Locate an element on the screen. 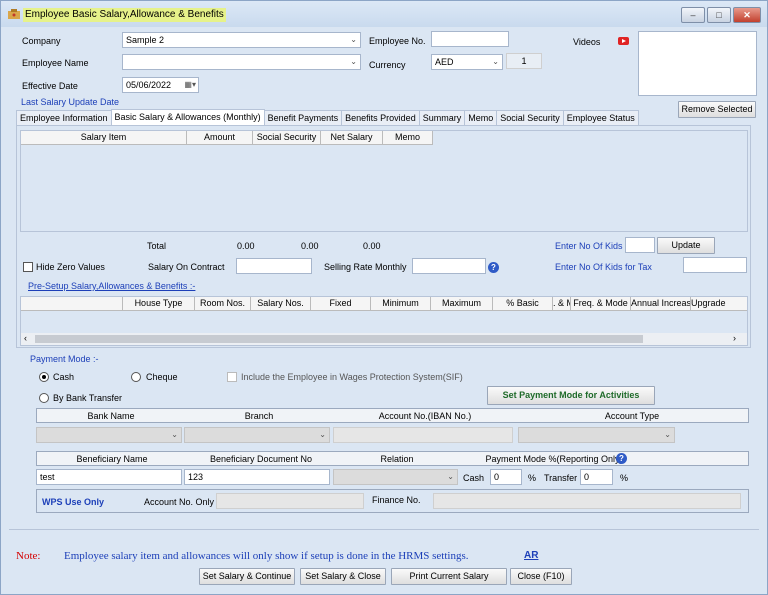 The image size is (768, 595). bank-transfer-label: By Bank Transfer is located at coordinates (88, 398).